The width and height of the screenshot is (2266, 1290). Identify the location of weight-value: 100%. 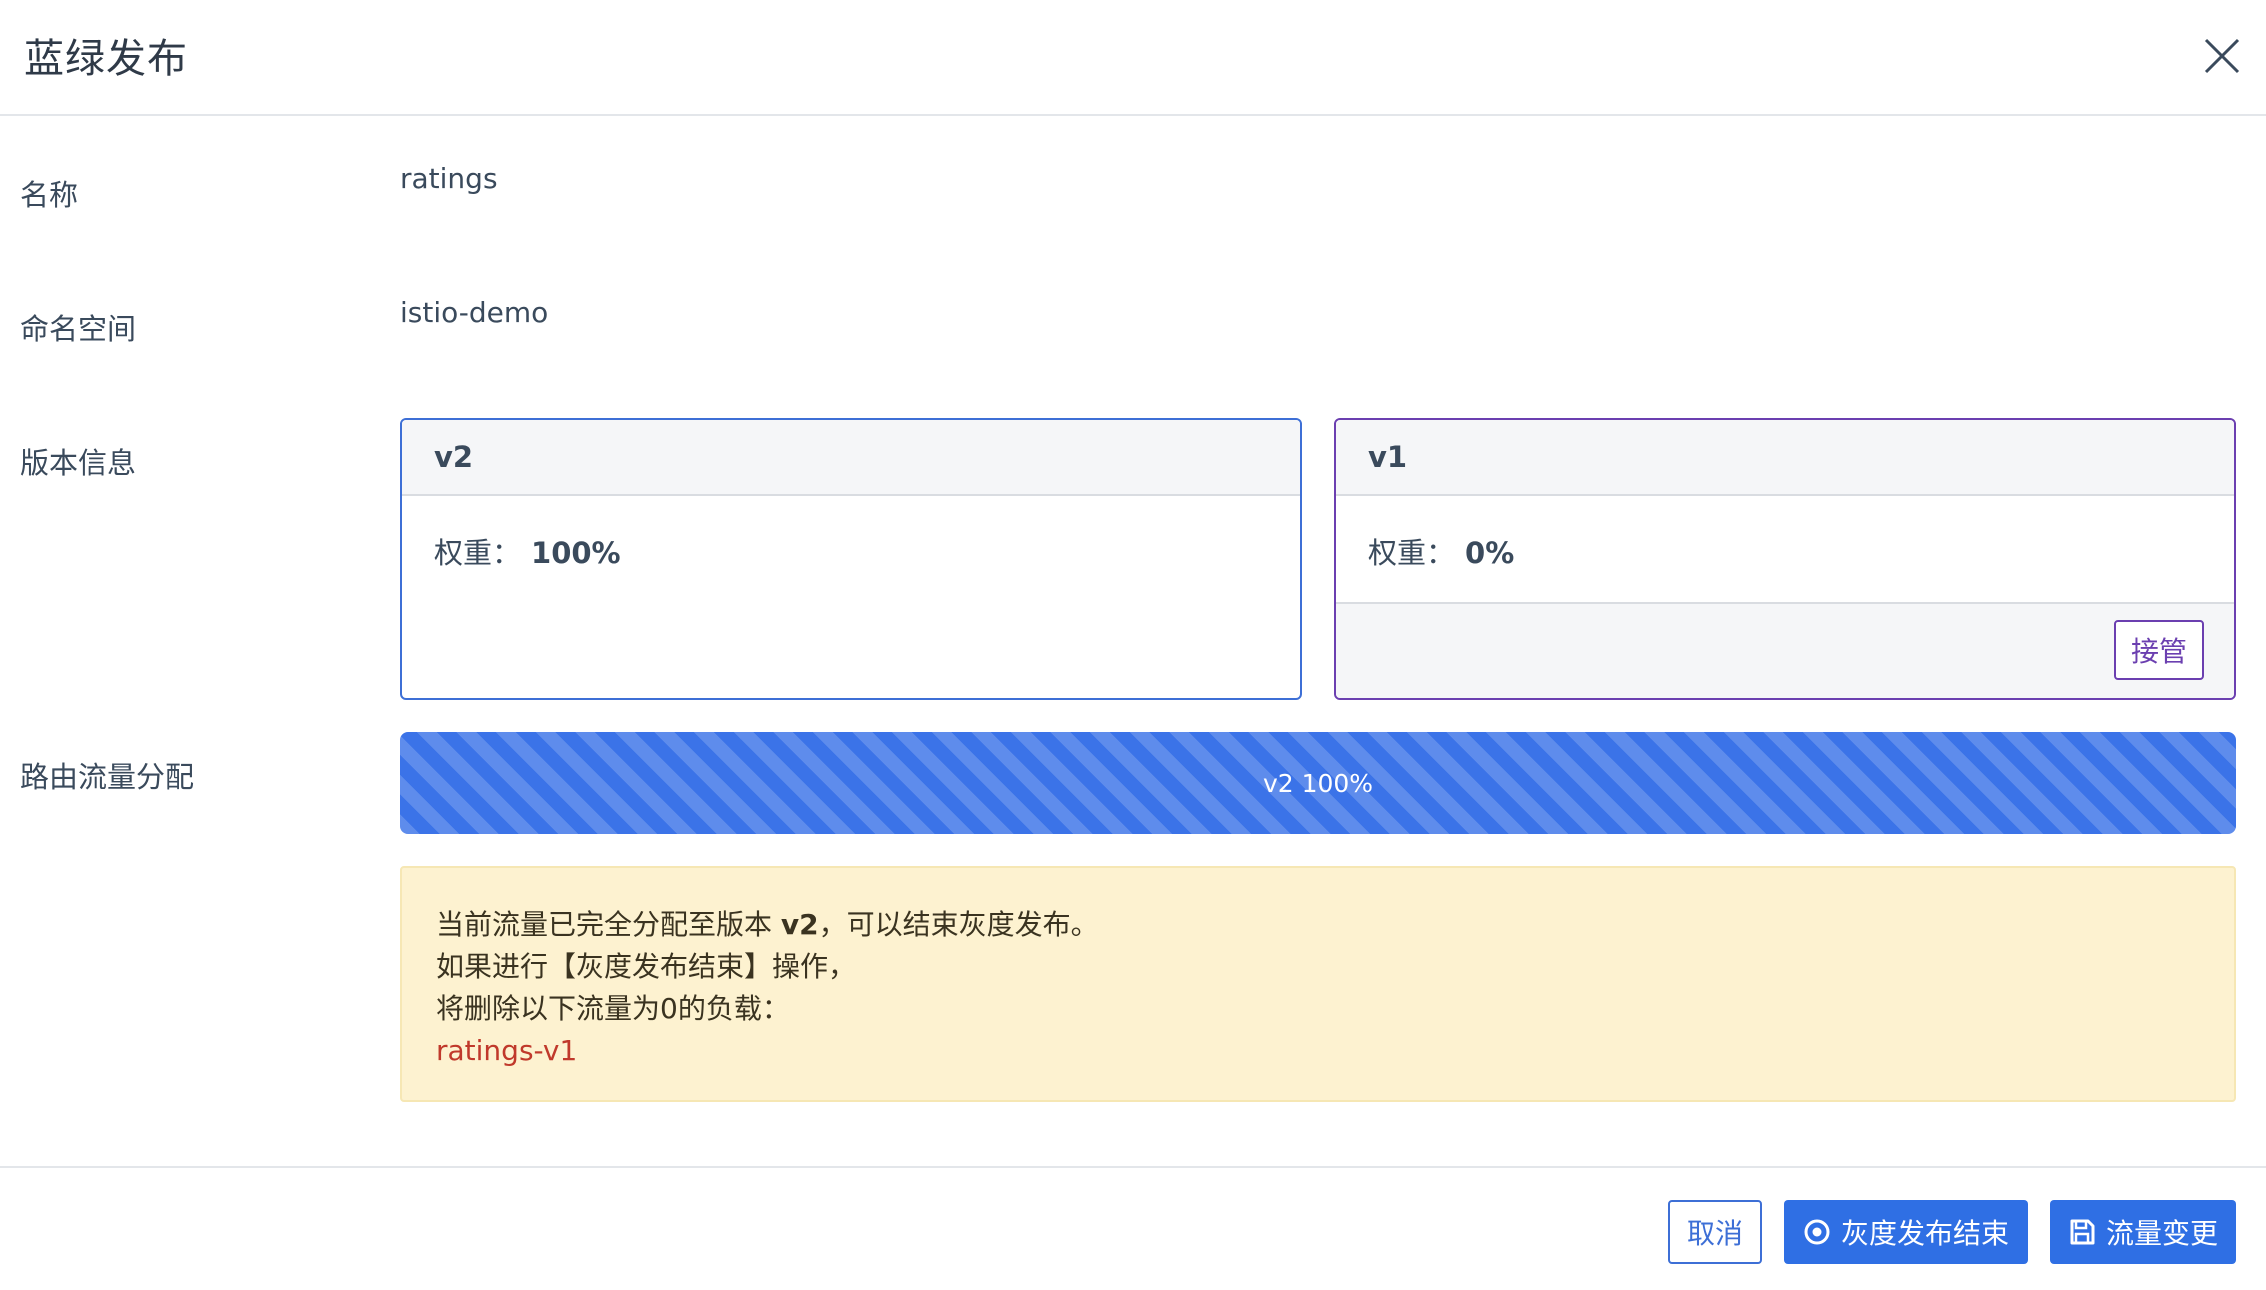
(576, 553).